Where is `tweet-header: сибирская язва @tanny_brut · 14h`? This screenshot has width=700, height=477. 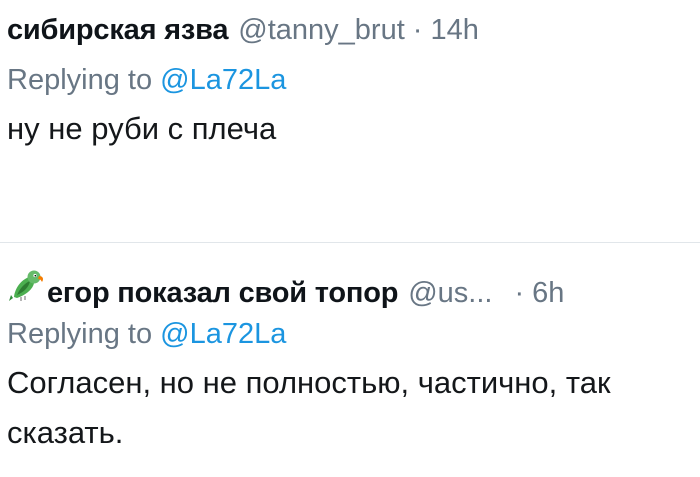
tweet-header: сибирская язва @tanny_brut · 14h is located at coordinates (349, 36).